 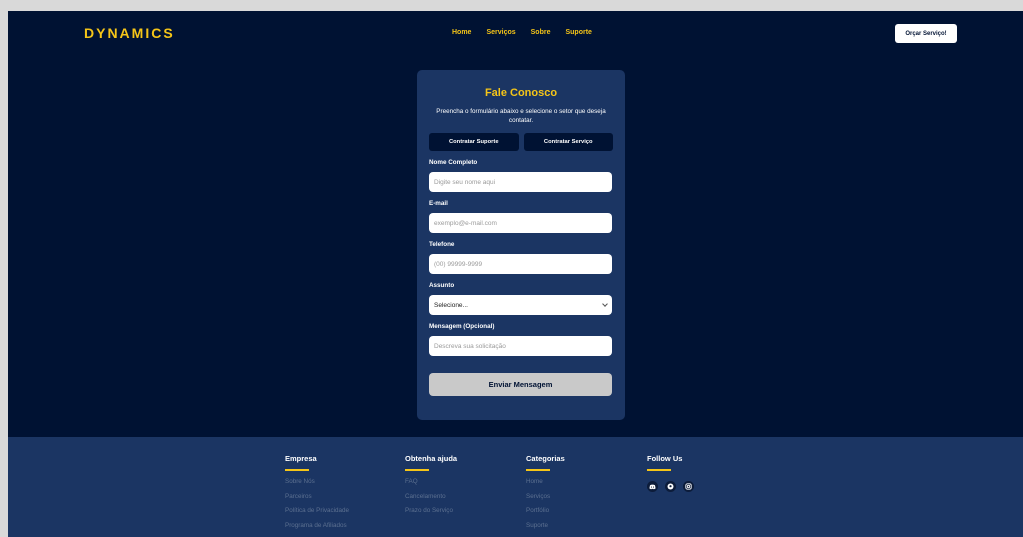 What do you see at coordinates (442, 244) in the screenshot?
I see `phone-label: Telefone` at bounding box center [442, 244].